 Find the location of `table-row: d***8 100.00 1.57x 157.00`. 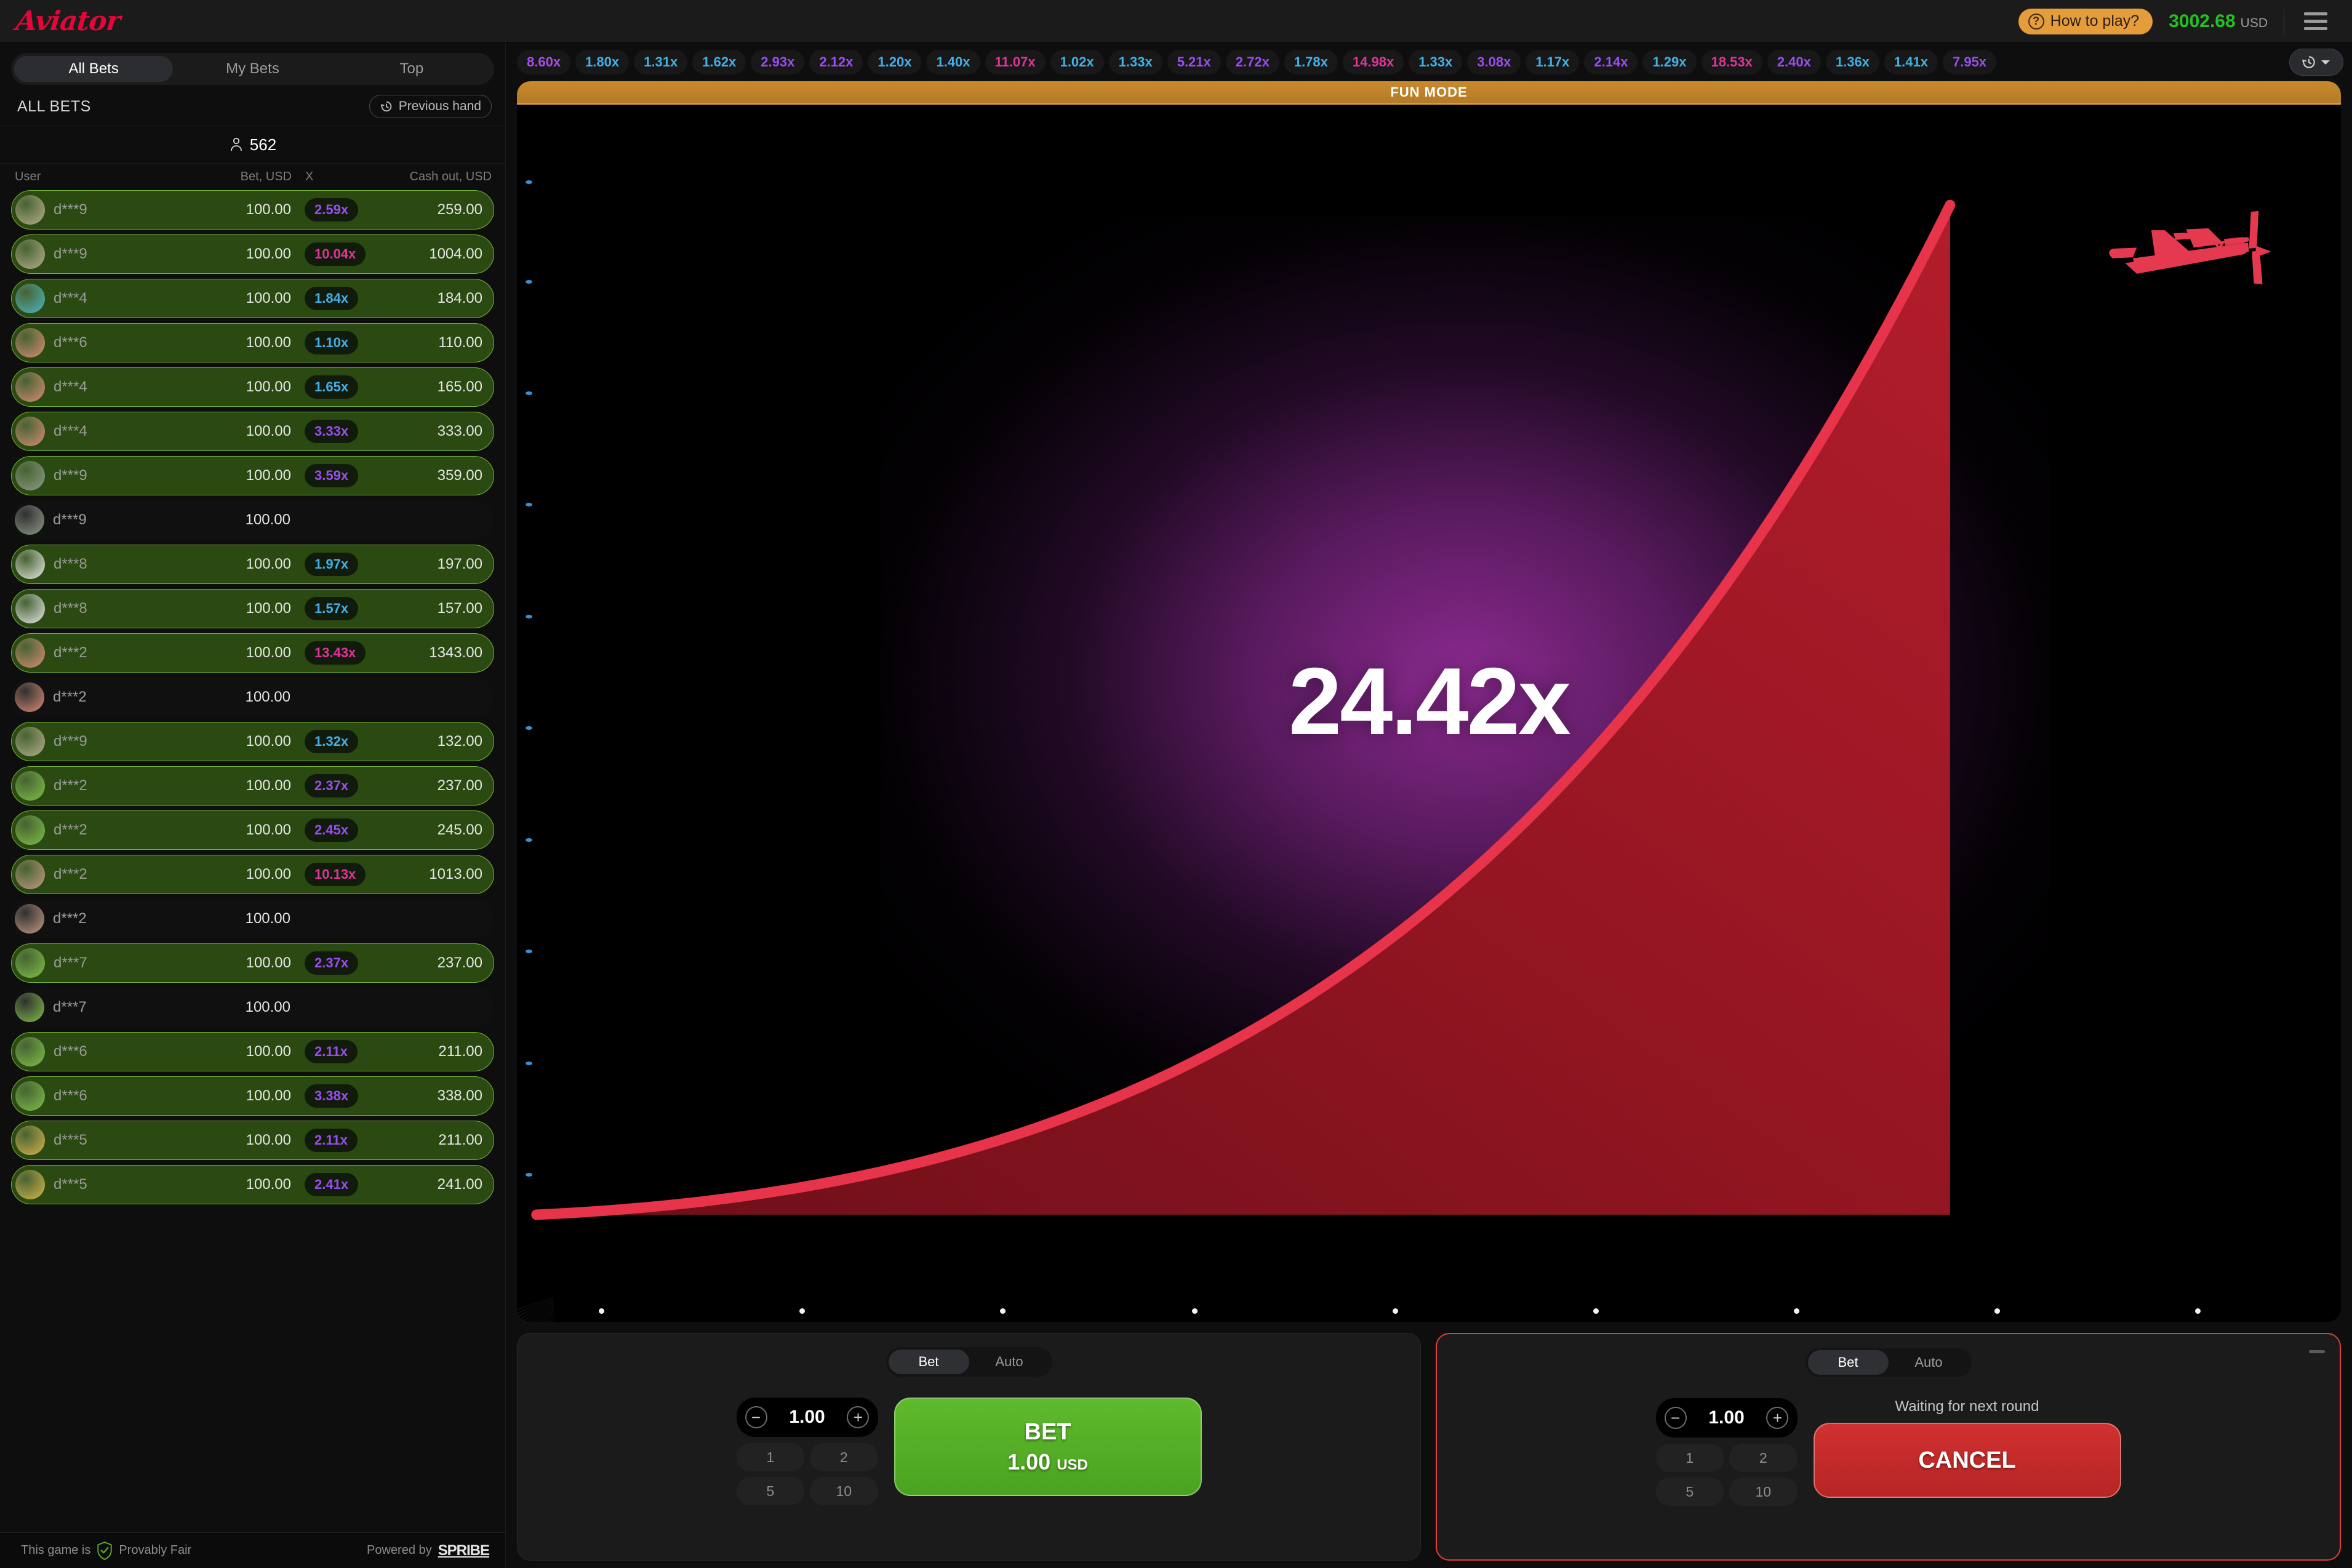

table-row: d***8 100.00 1.57x 157.00 is located at coordinates (252, 608).